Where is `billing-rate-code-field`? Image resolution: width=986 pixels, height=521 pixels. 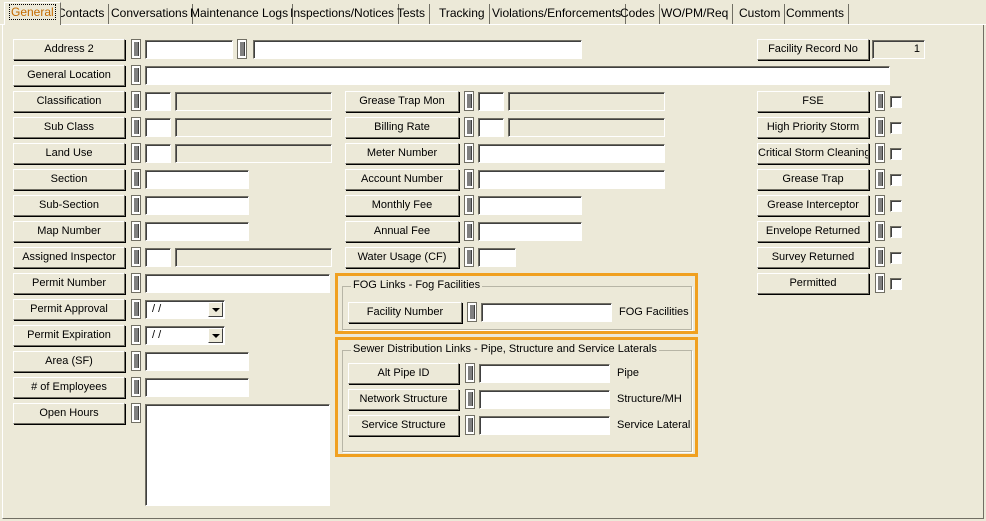
billing-rate-code-field is located at coordinates (491, 127).